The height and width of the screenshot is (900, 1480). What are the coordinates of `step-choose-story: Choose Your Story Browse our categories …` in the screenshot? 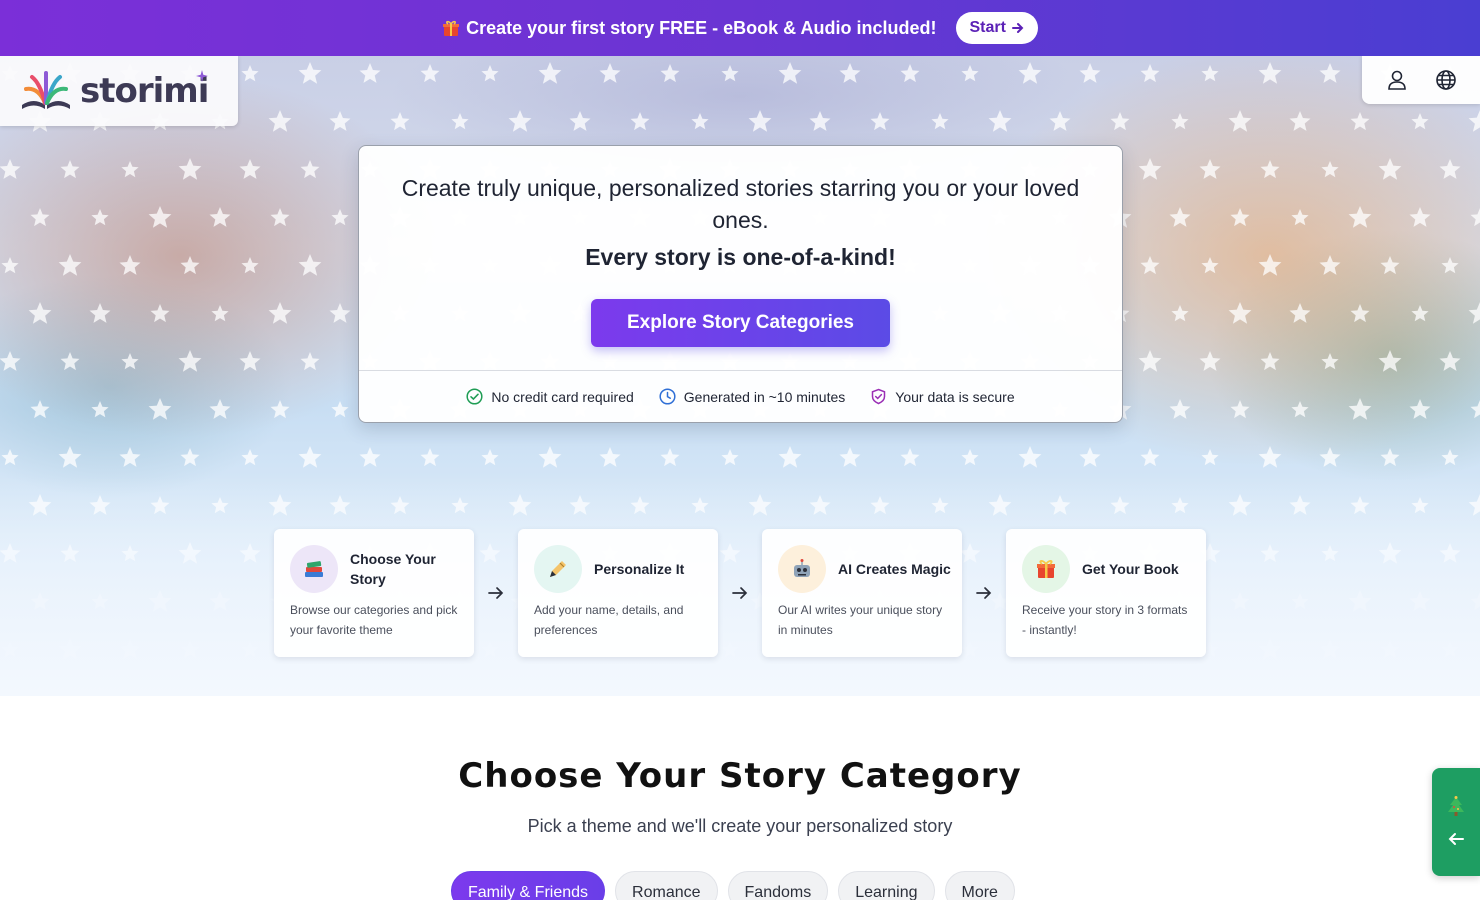 It's located at (374, 593).